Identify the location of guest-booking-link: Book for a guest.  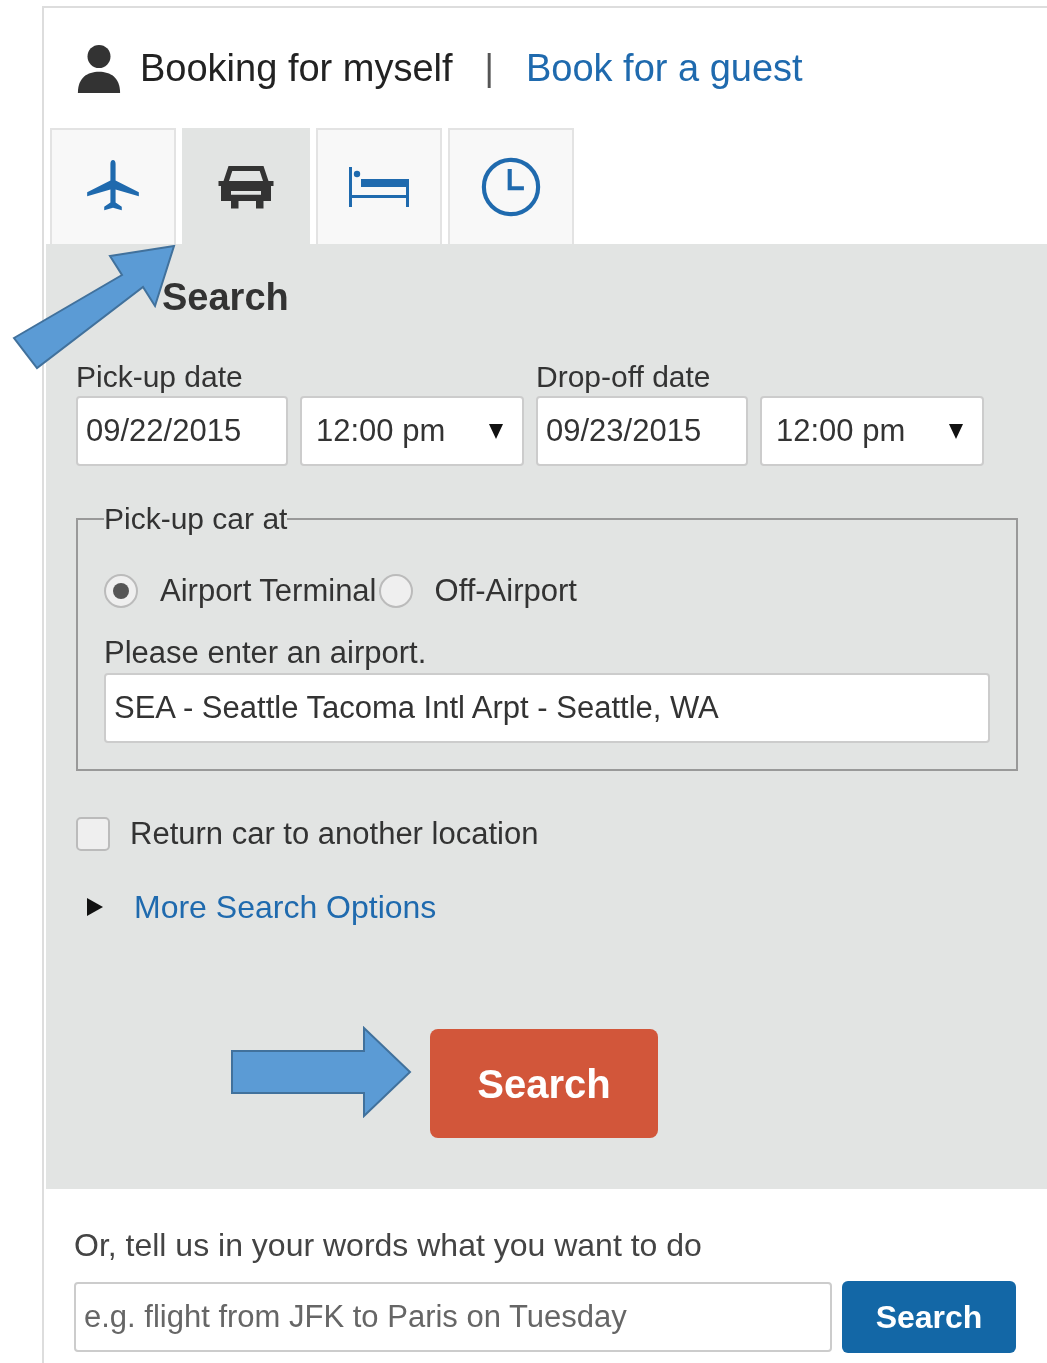
(664, 68).